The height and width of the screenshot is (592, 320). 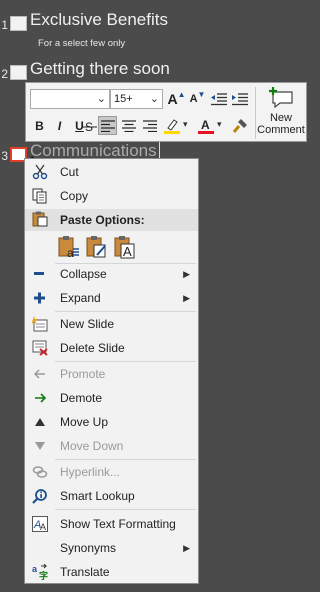 I want to click on triangle-up-icon, so click(x=40, y=422).